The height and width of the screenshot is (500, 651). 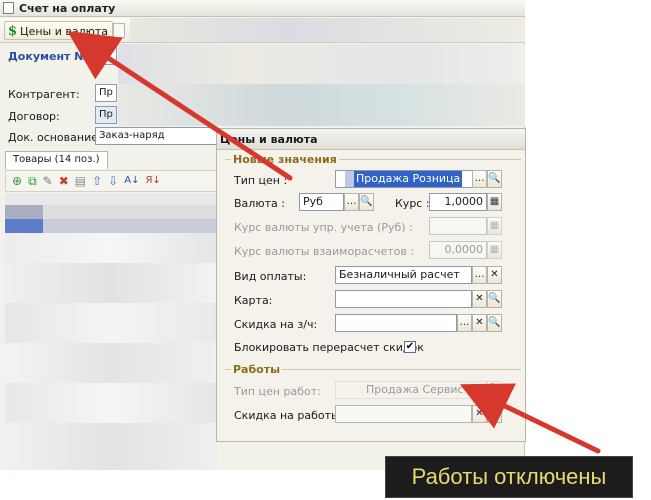 I want to click on add-icon: ⊕, so click(x=17, y=181).